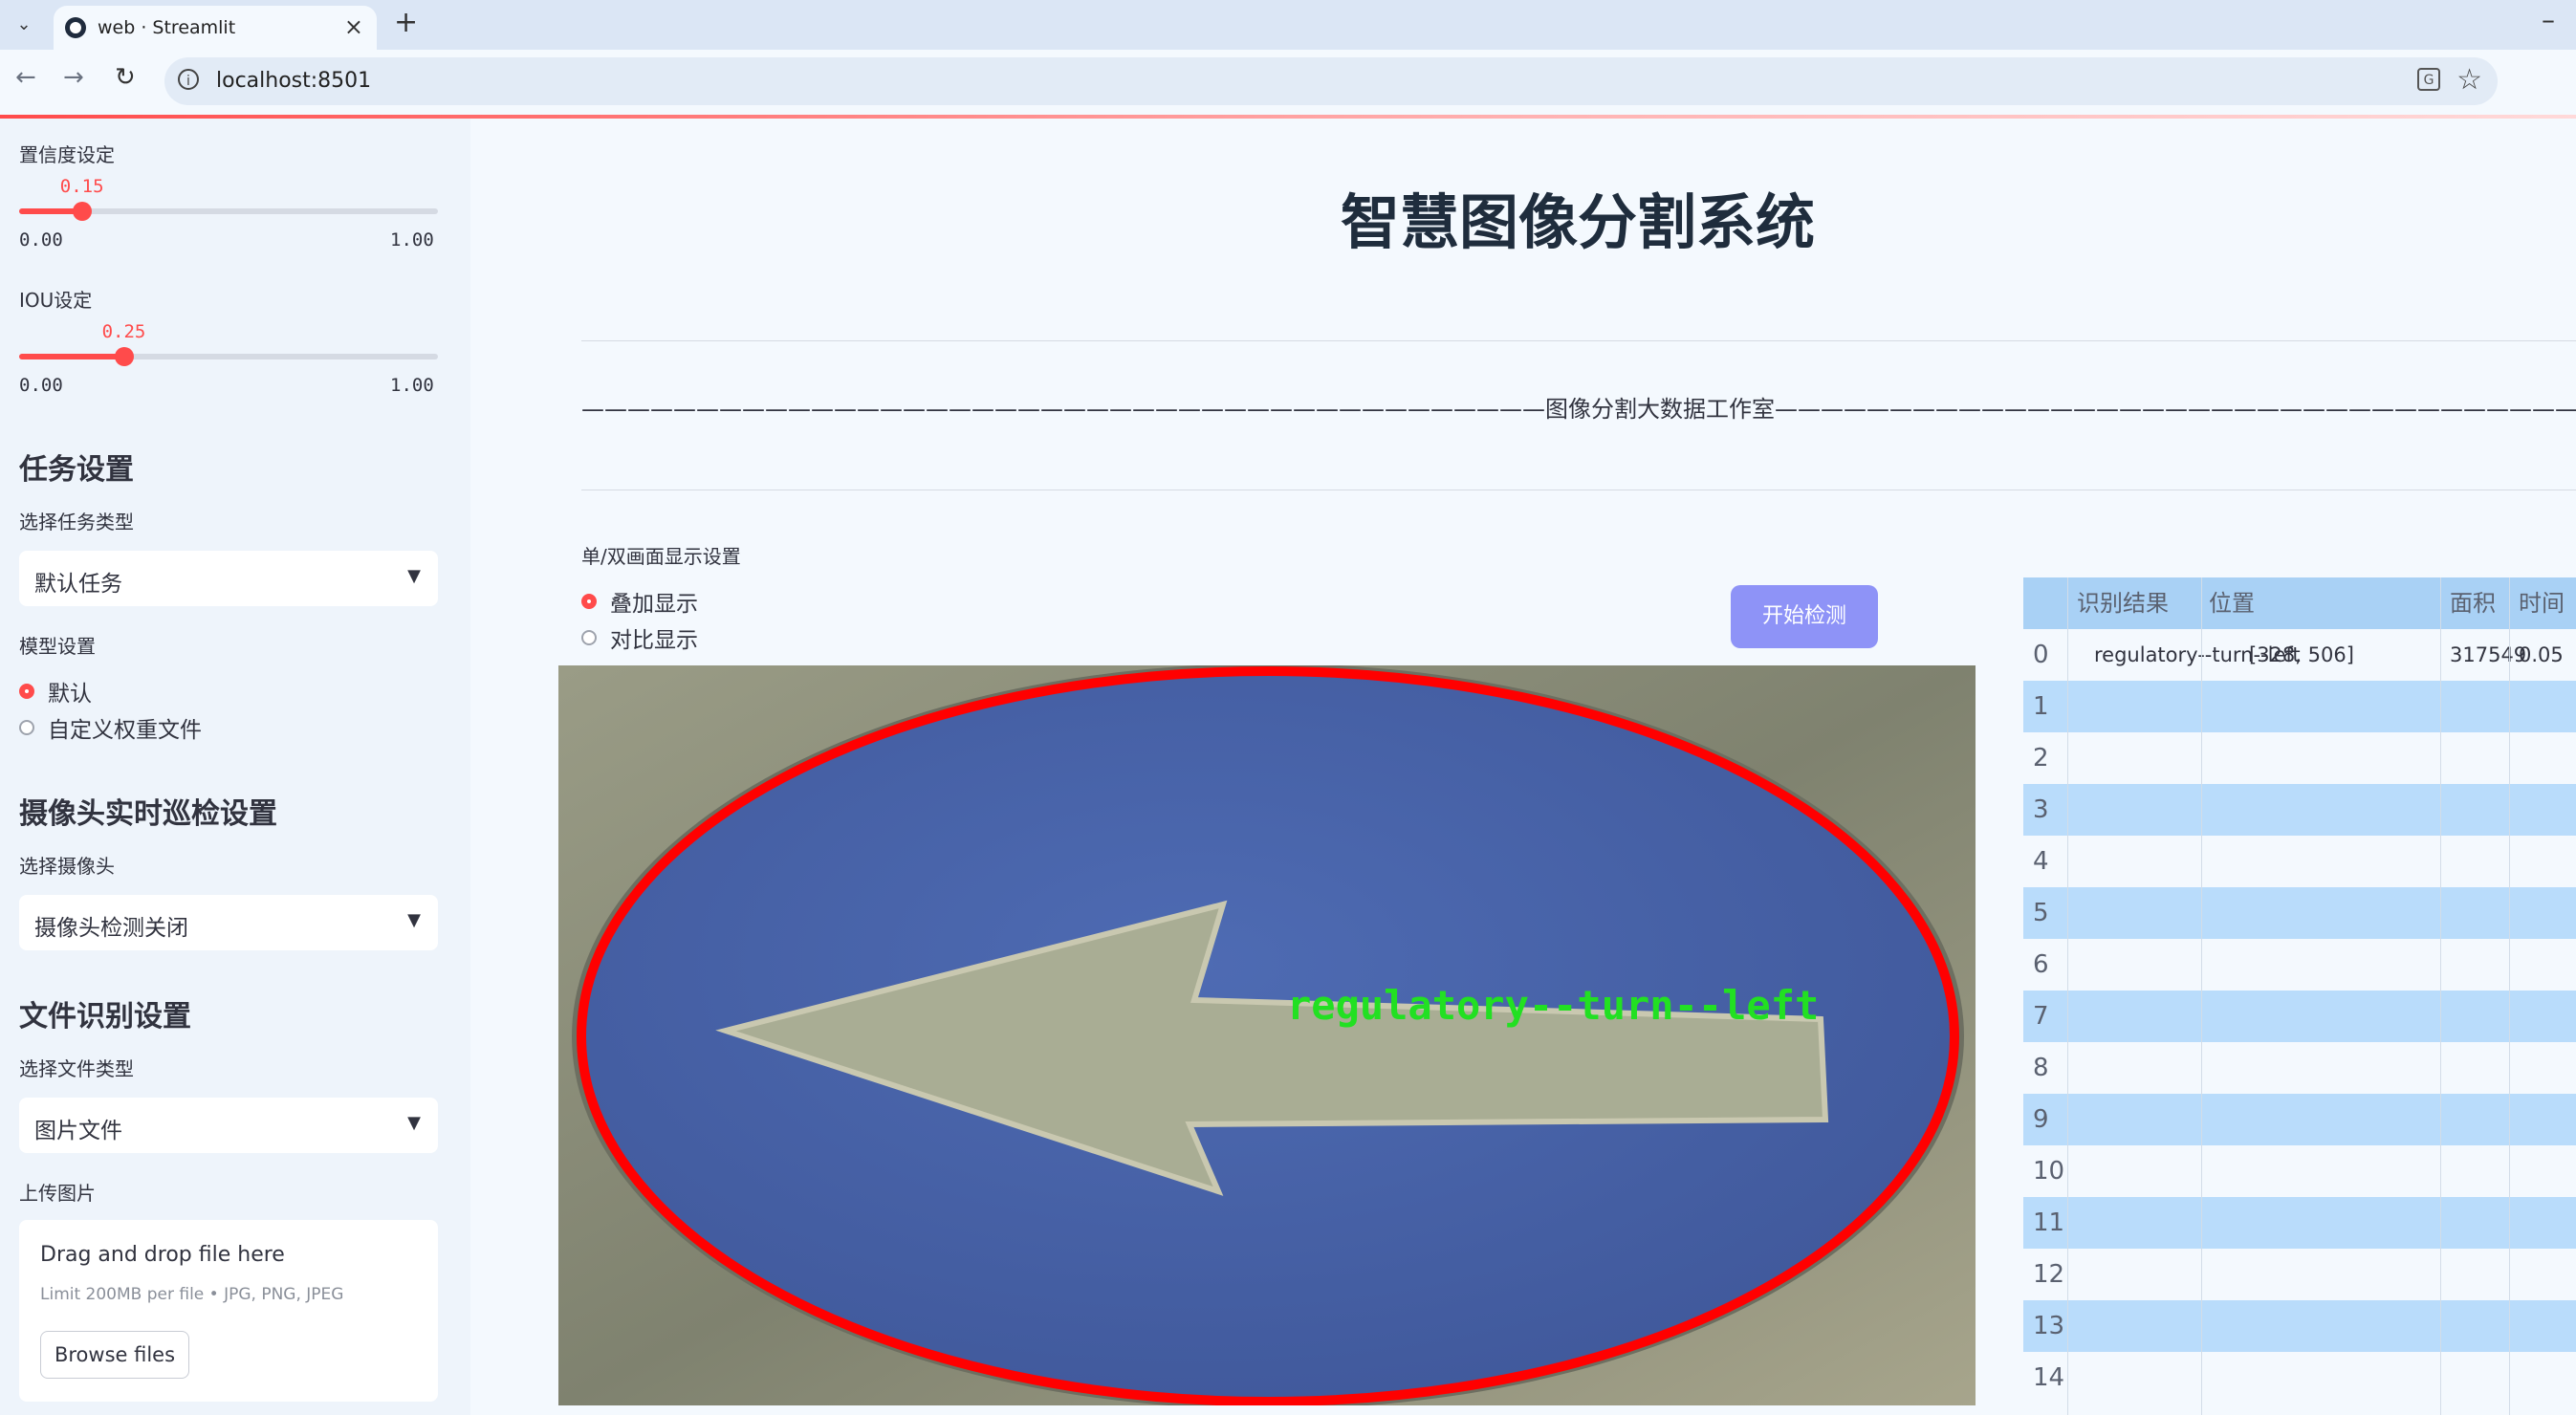 The width and height of the screenshot is (2576, 1415). I want to click on iou-slider-max: 1.00, so click(412, 385).